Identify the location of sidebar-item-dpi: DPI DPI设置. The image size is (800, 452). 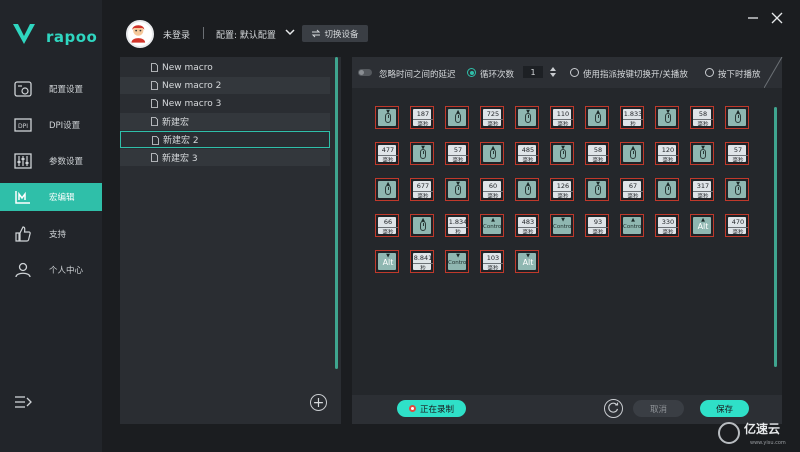
(51, 125).